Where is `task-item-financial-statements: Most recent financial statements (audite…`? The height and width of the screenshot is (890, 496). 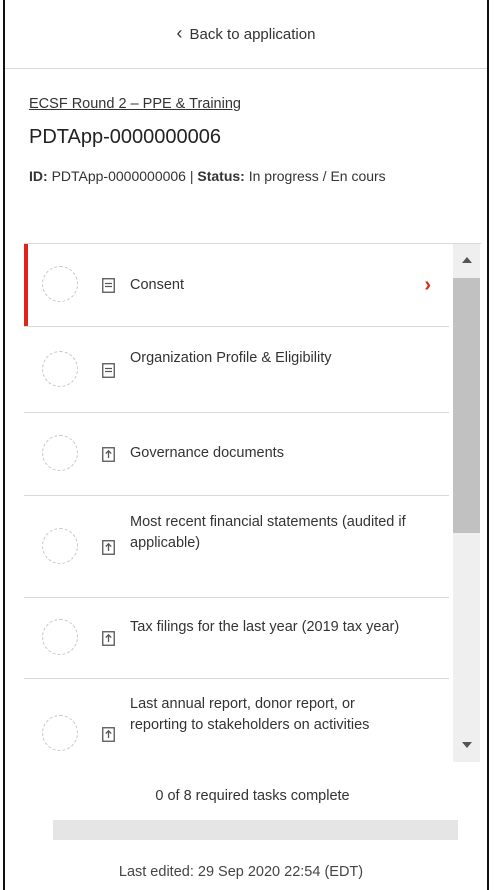
task-item-financial-statements: Most recent financial statements (audite… is located at coordinates (236, 547).